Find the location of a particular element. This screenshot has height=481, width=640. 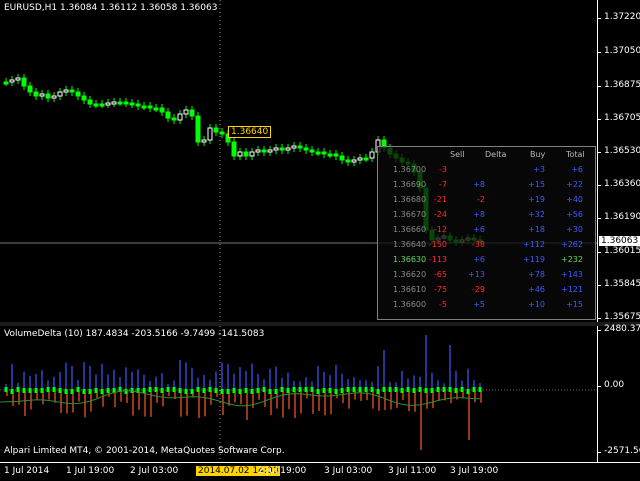

delta-cell: +13 is located at coordinates (476, 274).